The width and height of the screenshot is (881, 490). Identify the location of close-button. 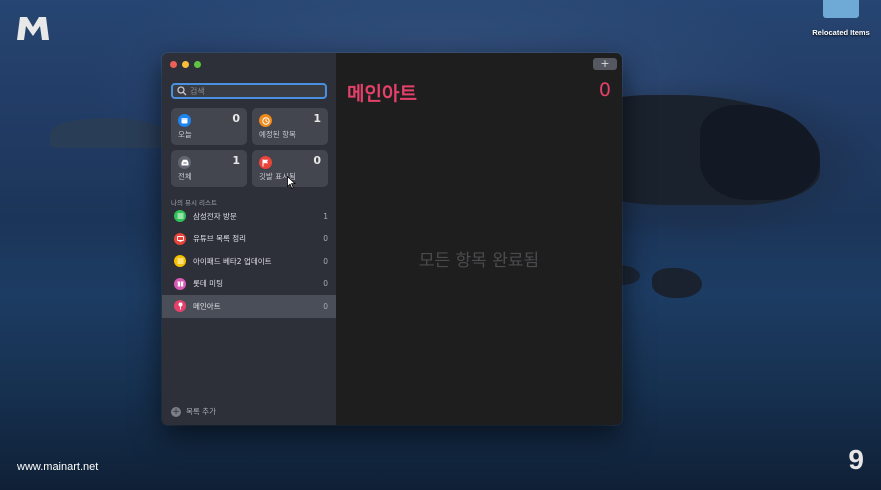
(173, 64).